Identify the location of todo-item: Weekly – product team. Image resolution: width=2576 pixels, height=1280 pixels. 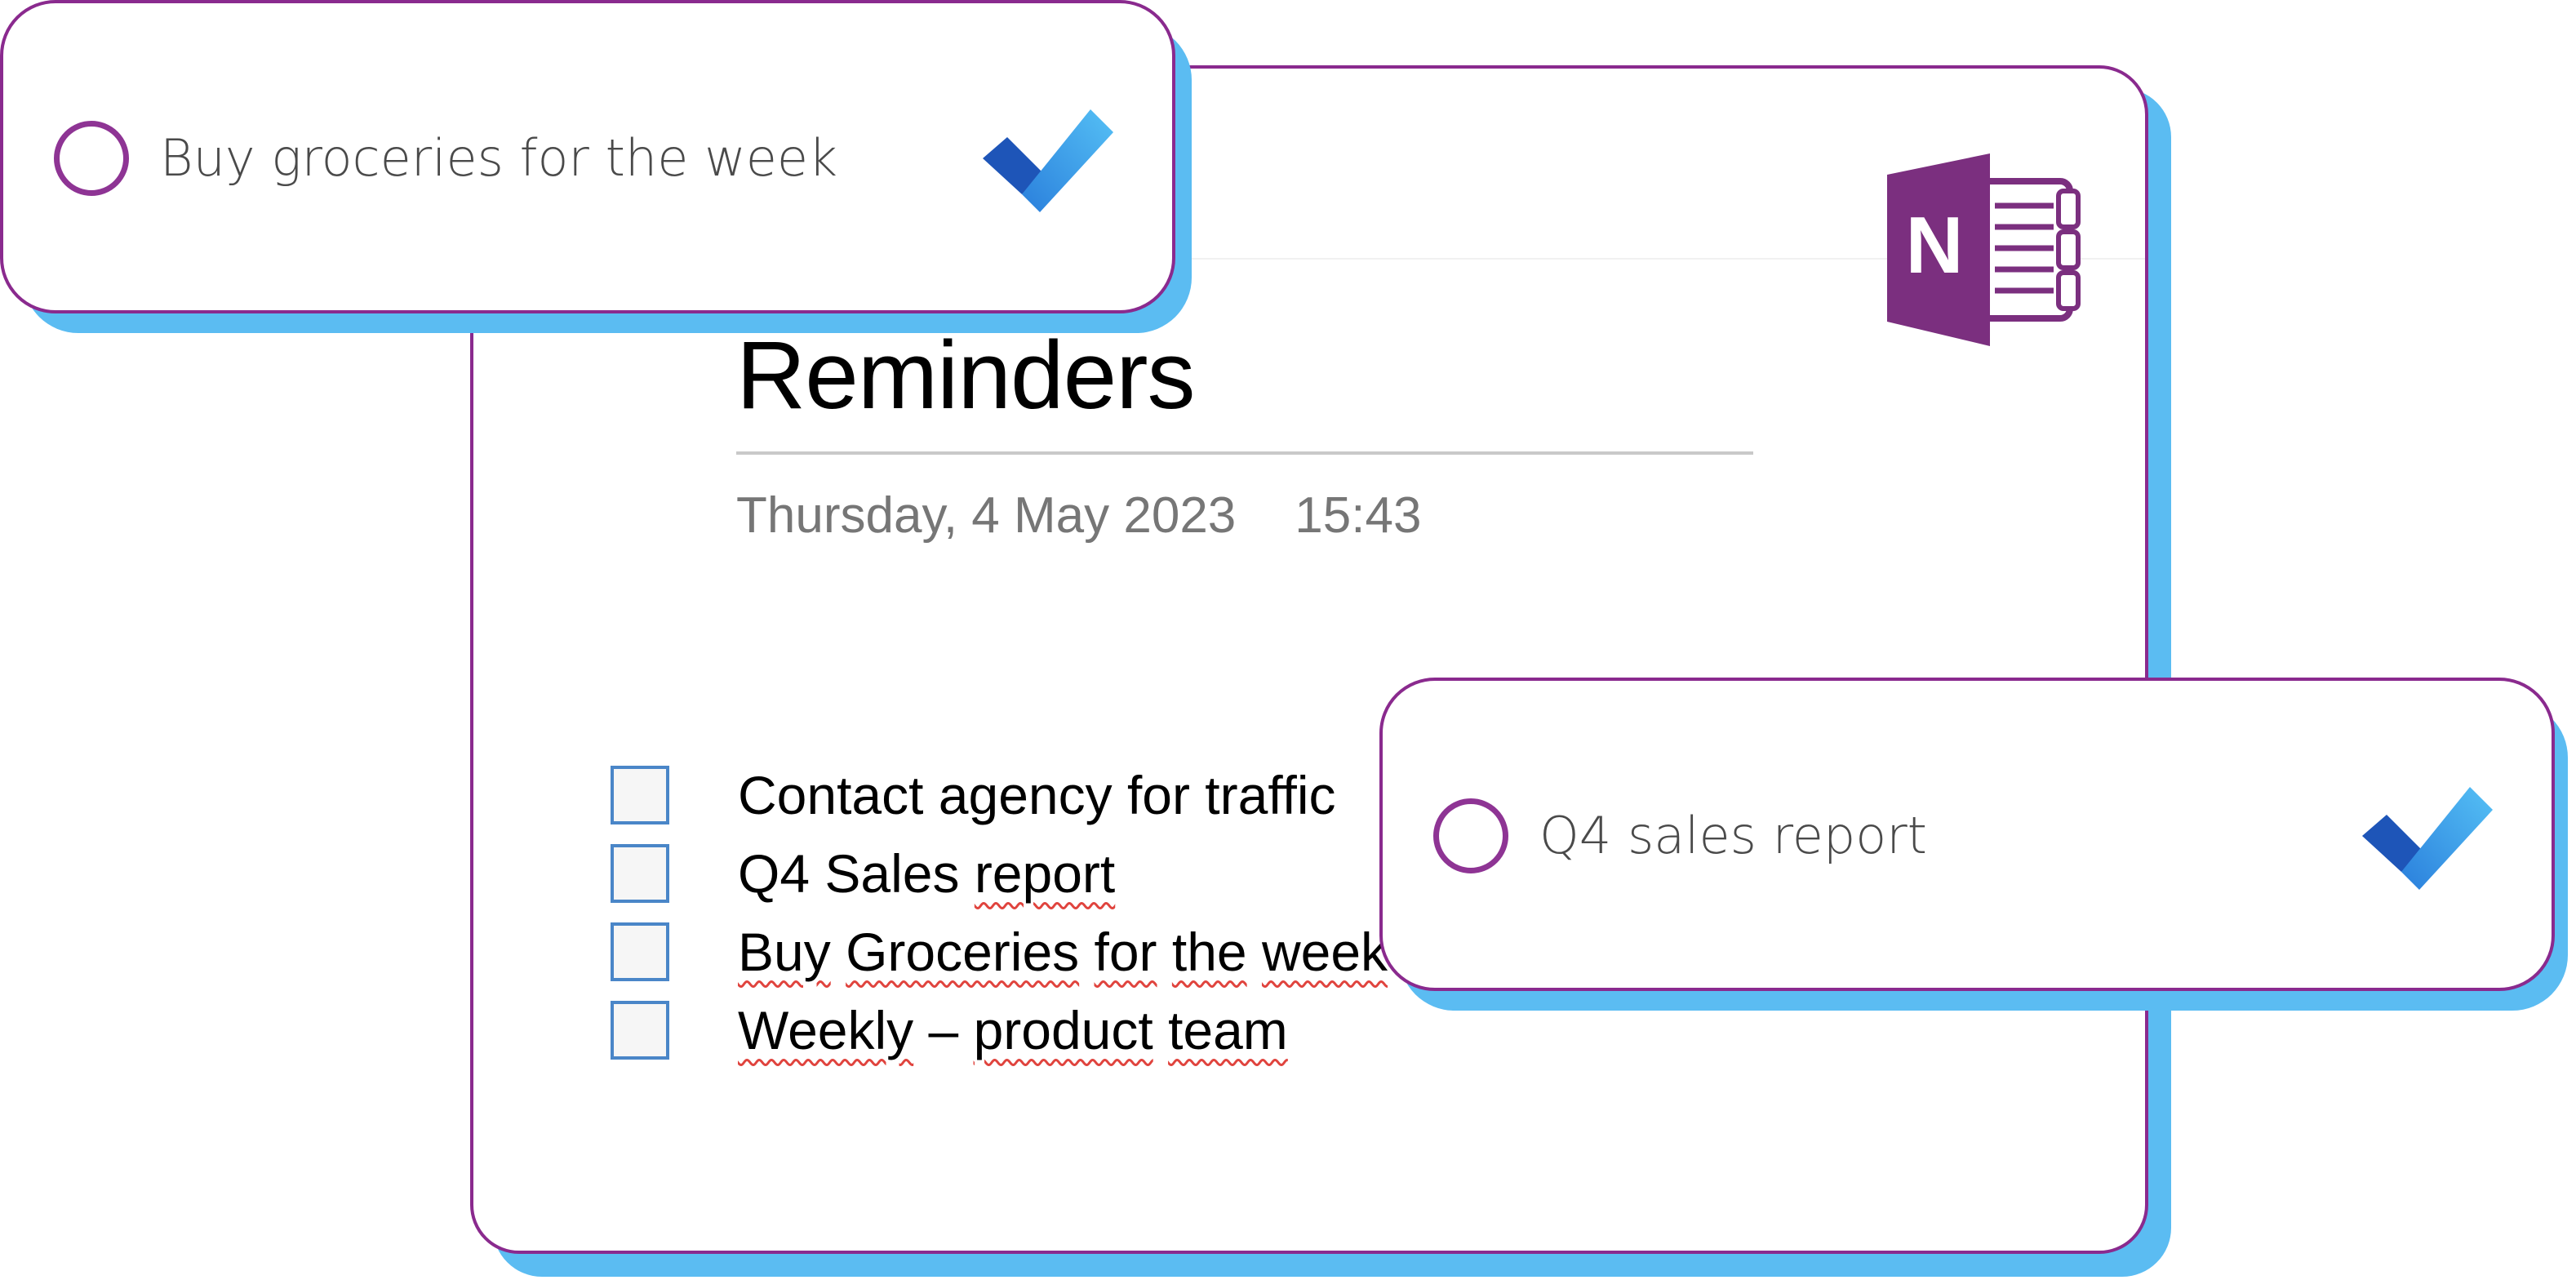
(999, 1030).